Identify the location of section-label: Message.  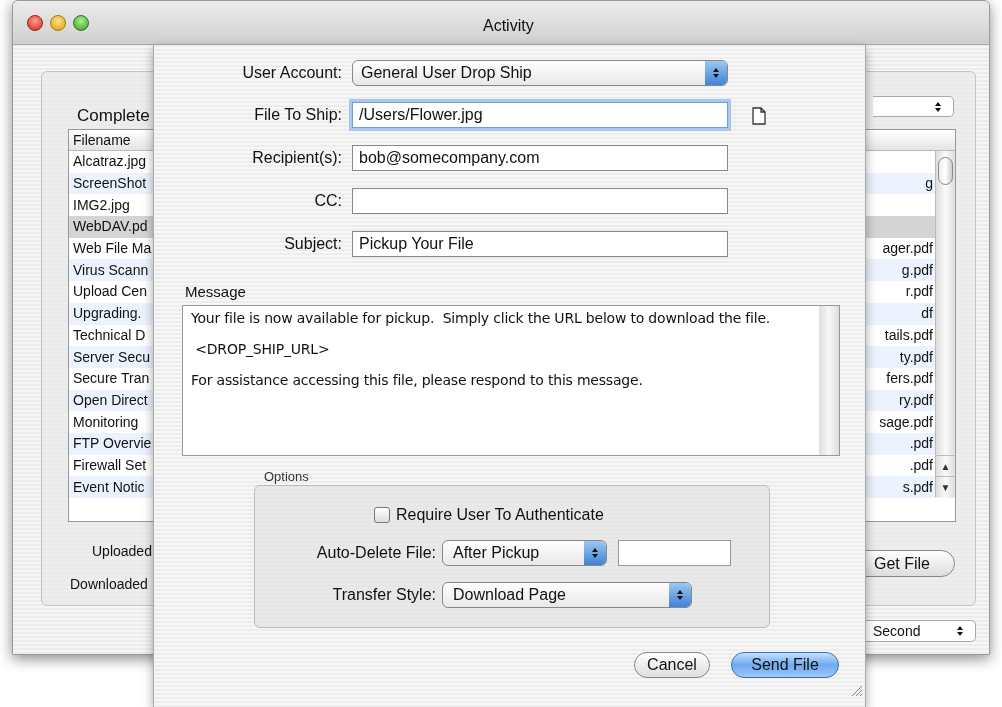
(215, 292).